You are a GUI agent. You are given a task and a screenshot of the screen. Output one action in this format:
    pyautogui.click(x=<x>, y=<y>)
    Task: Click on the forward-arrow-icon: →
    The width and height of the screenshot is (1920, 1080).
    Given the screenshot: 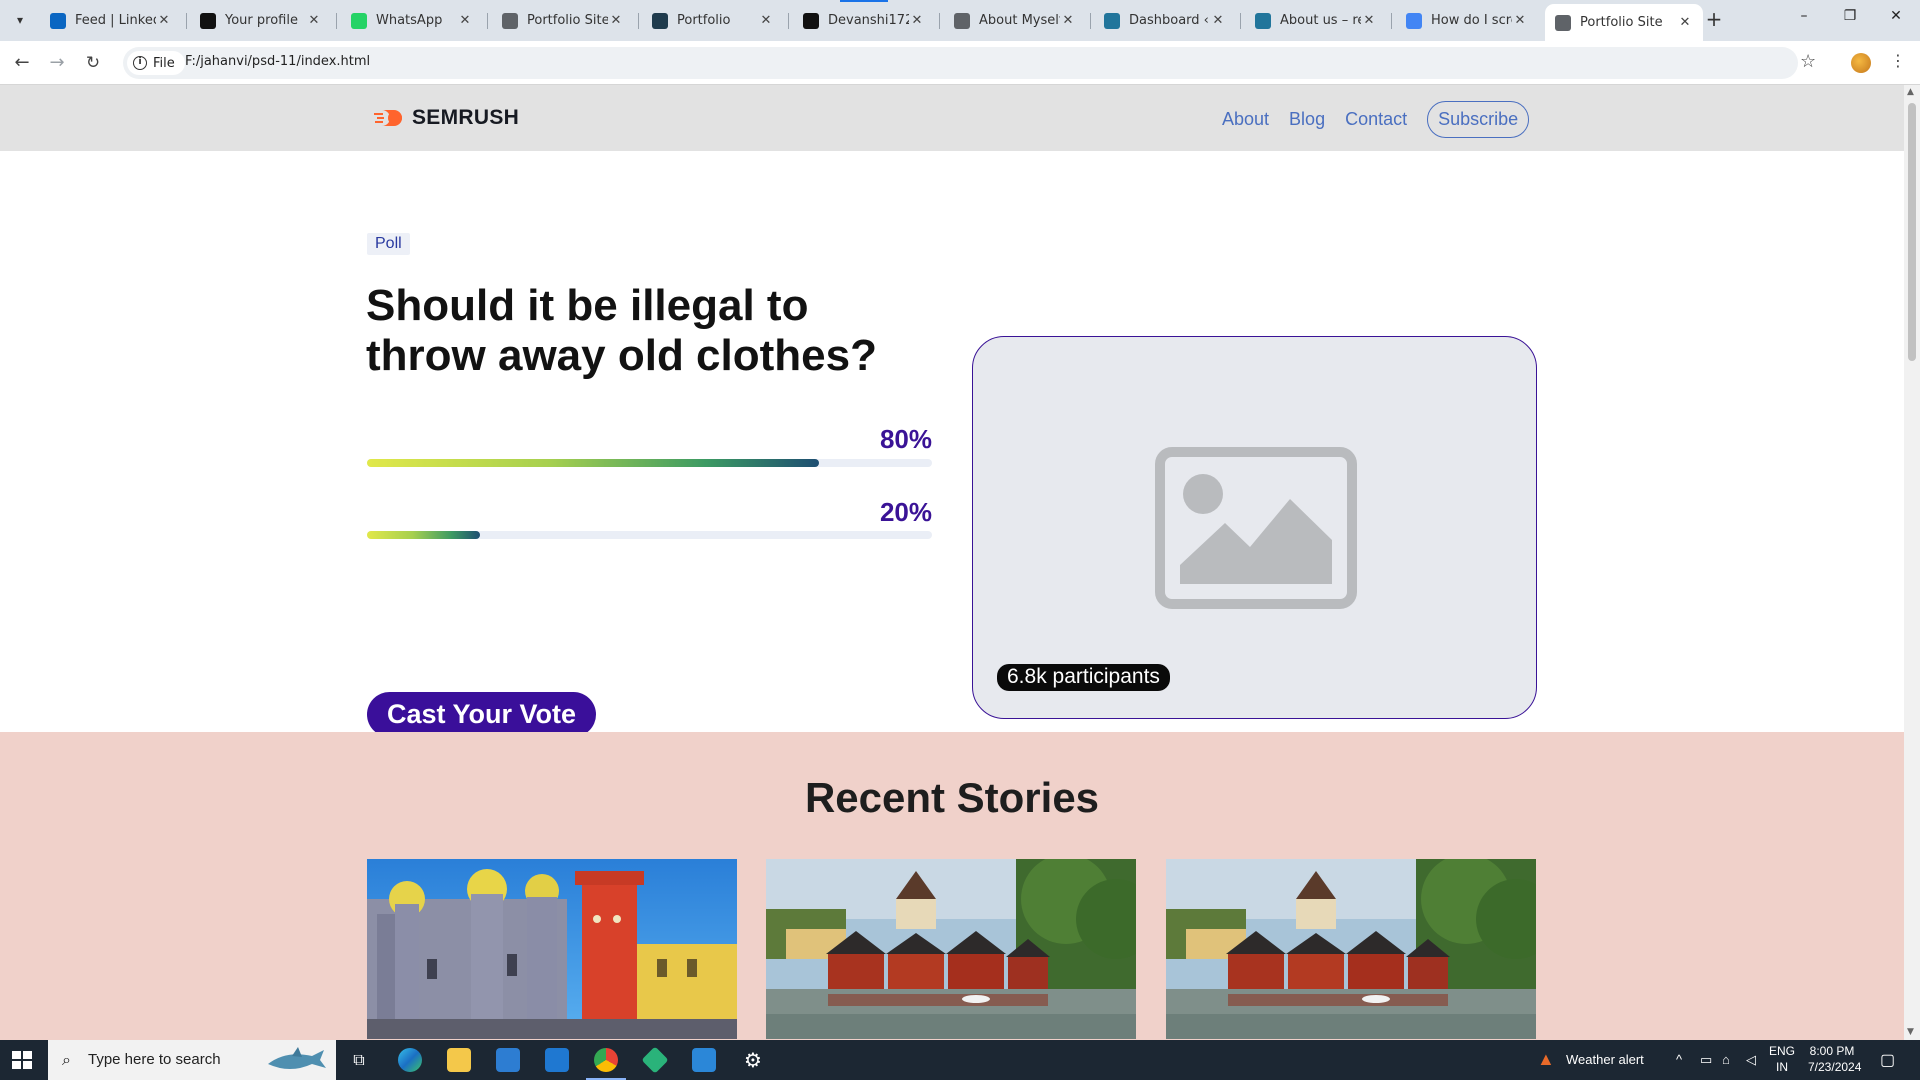 What is the action you would take?
    pyautogui.click(x=57, y=63)
    